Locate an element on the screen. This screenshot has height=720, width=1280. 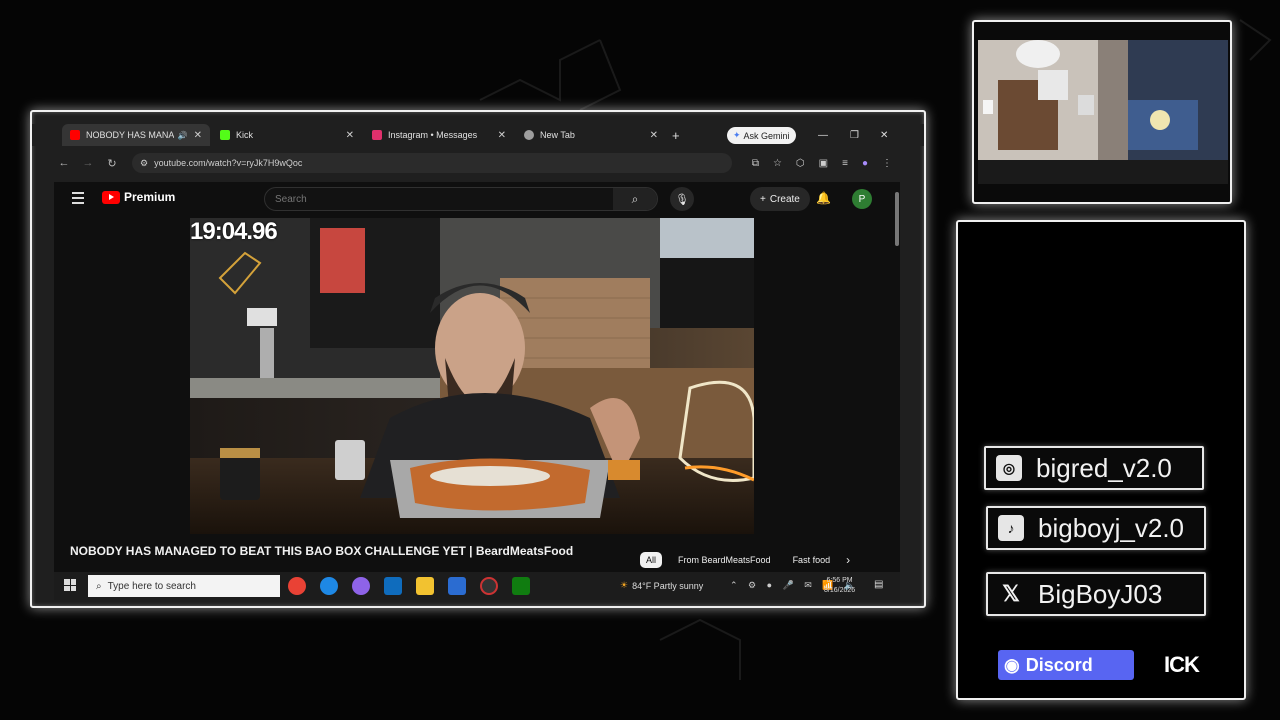
chip-from-channel: From BeardMeatsFood is located at coordinates (724, 560).